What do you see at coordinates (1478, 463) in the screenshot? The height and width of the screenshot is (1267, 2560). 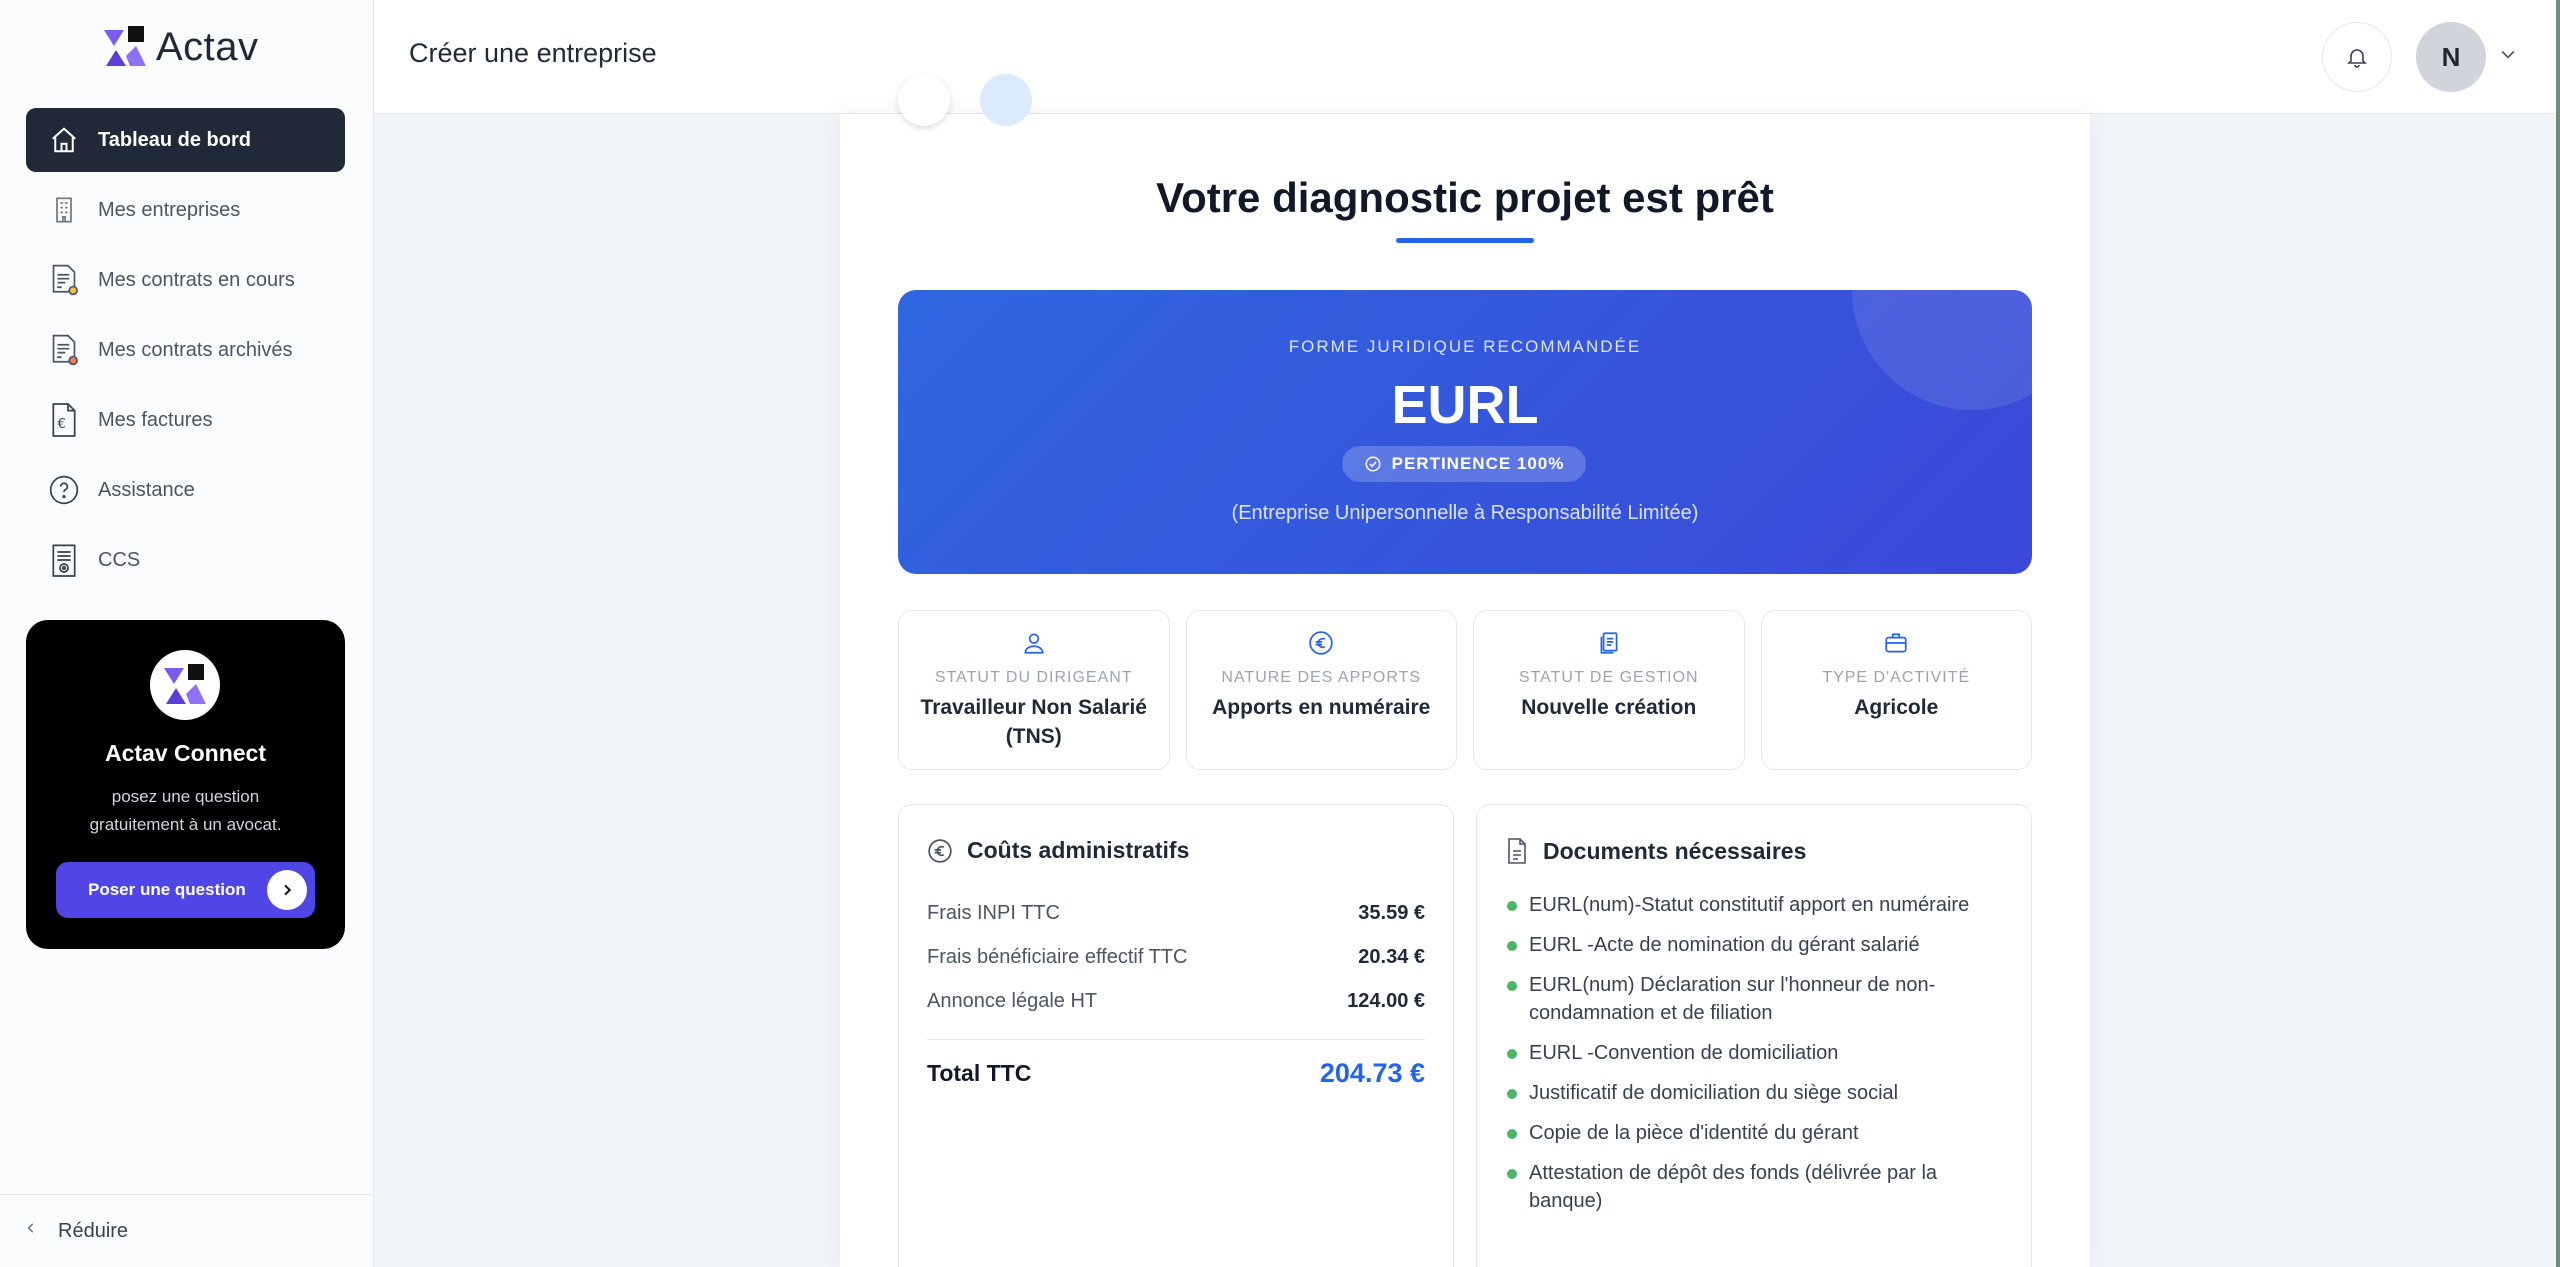 I see `relevance-label: PERTINENCE 100%` at bounding box center [1478, 463].